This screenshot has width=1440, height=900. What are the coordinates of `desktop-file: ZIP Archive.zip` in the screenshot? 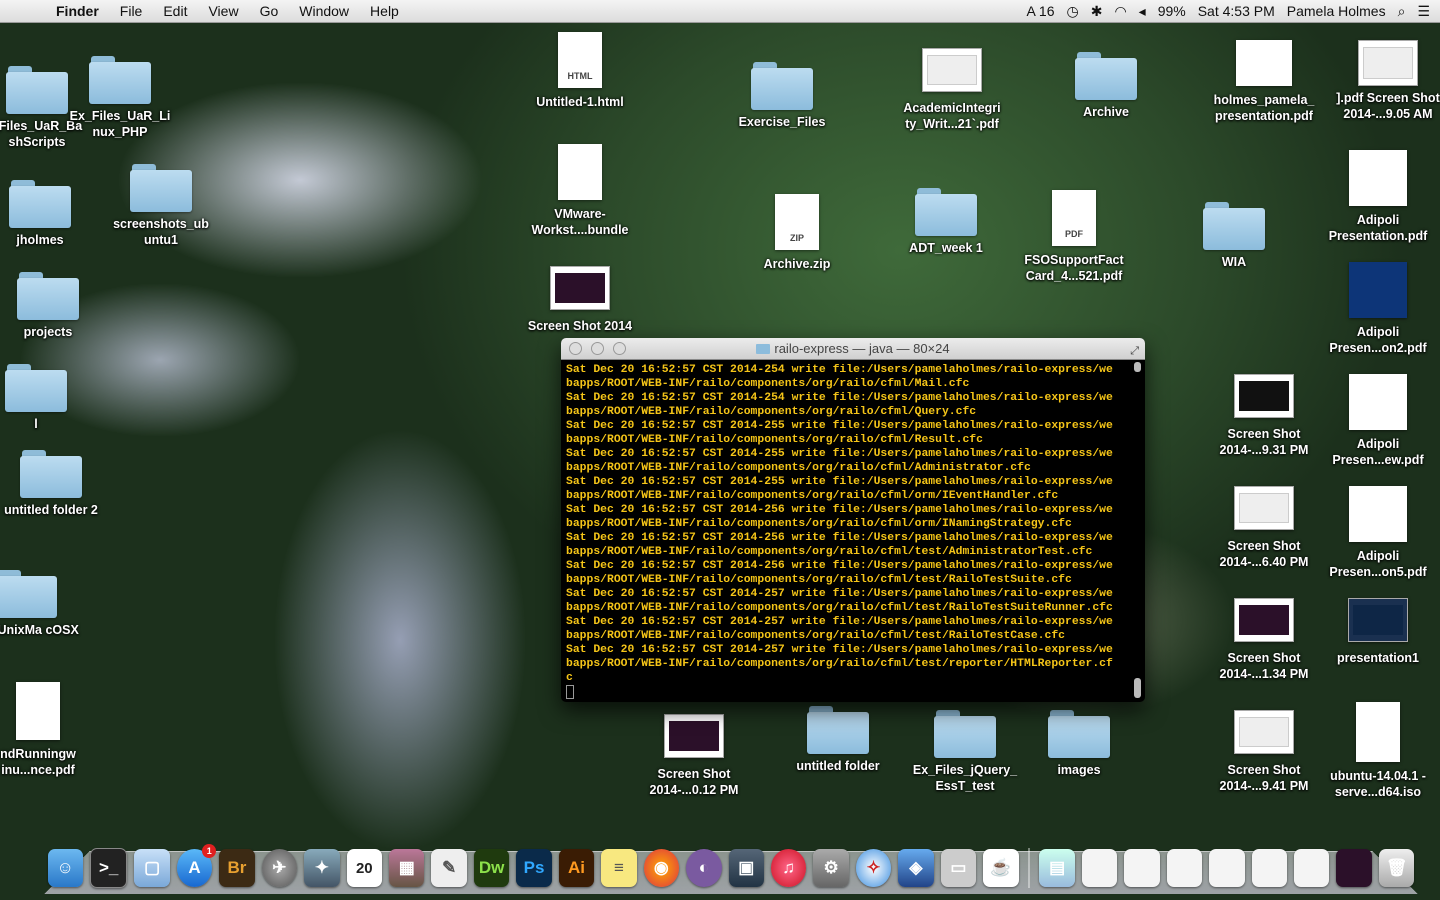 It's located at (797, 233).